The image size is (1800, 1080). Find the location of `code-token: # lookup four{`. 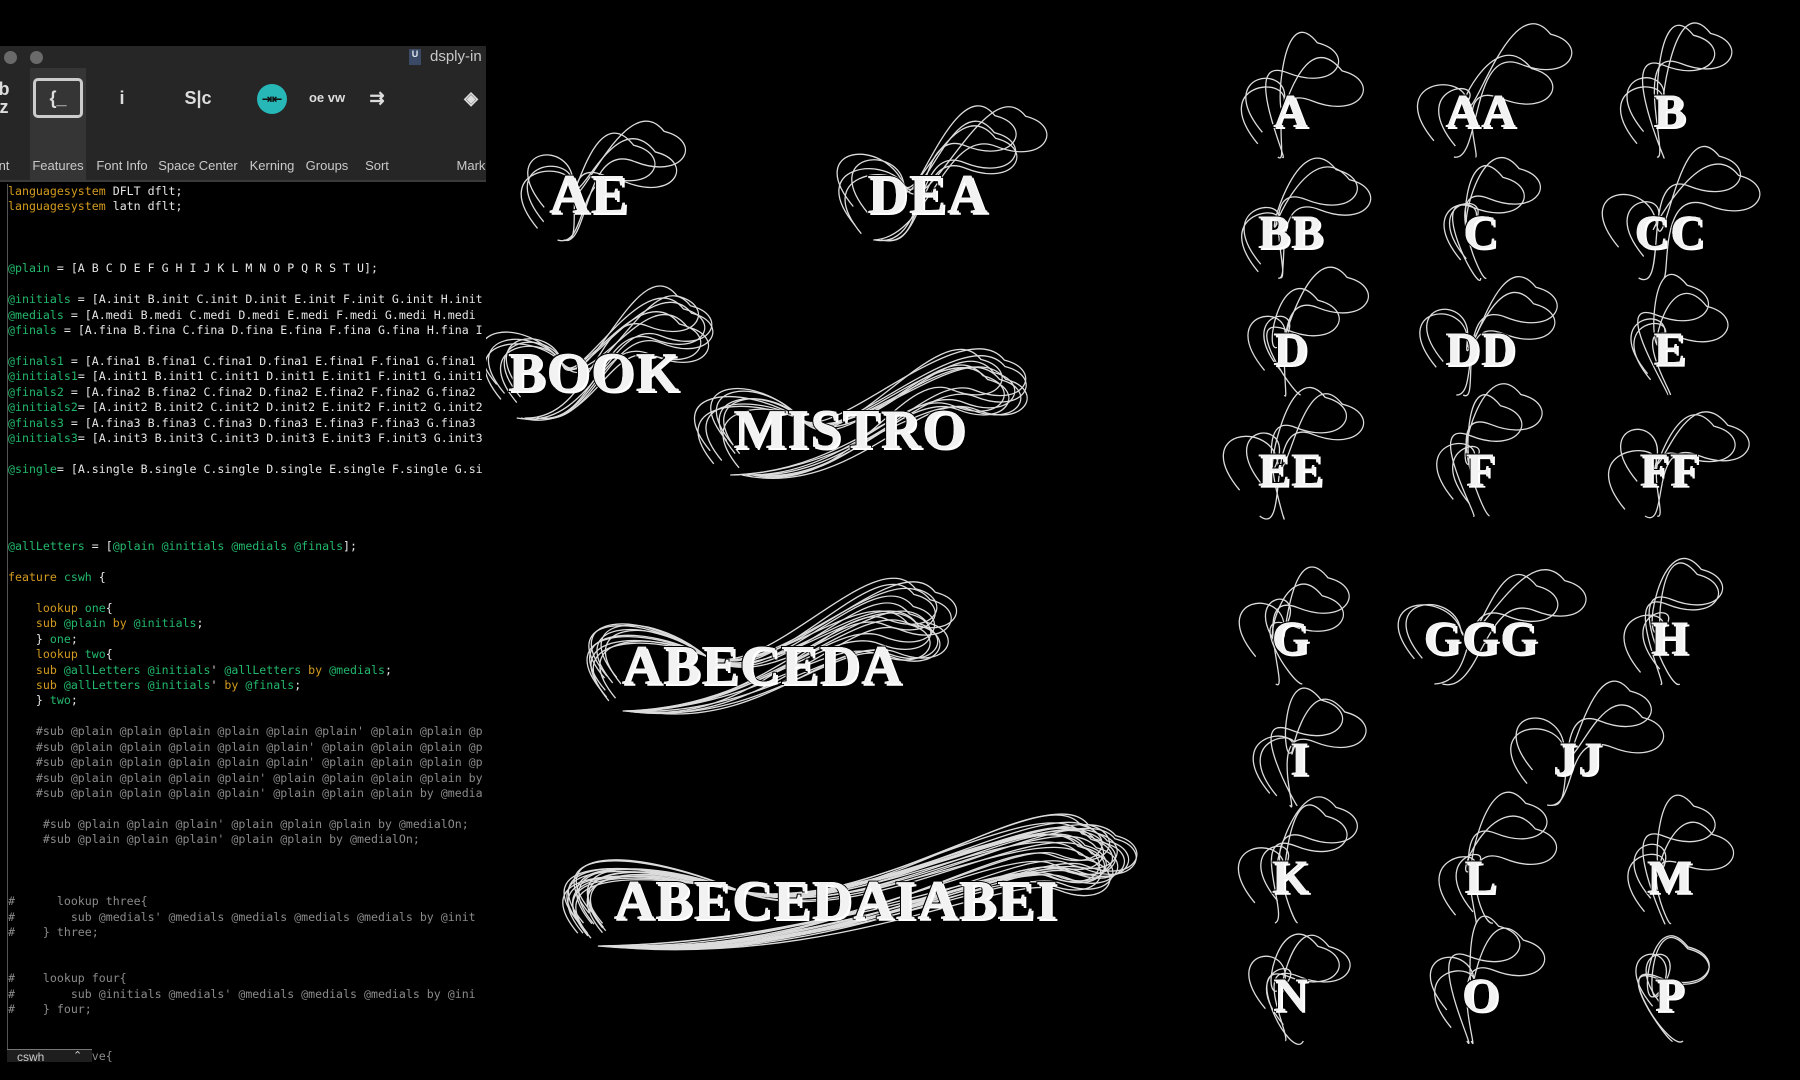

code-token: # lookup four{ is located at coordinates (67, 978).